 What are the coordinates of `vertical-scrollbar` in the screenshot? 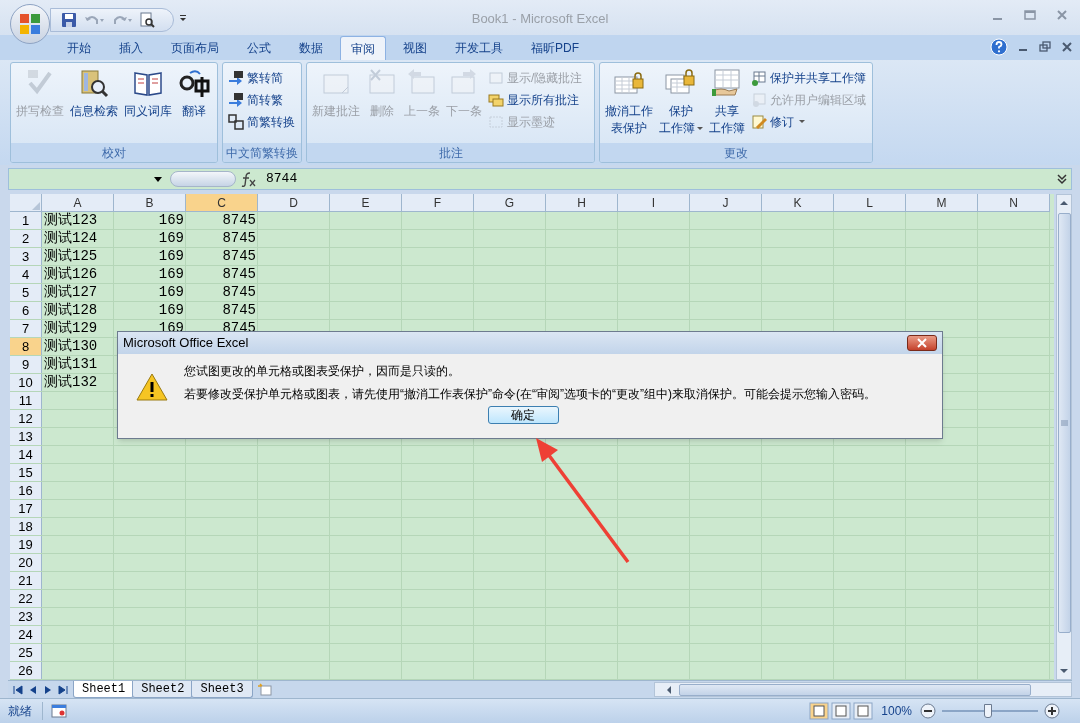 It's located at (1064, 437).